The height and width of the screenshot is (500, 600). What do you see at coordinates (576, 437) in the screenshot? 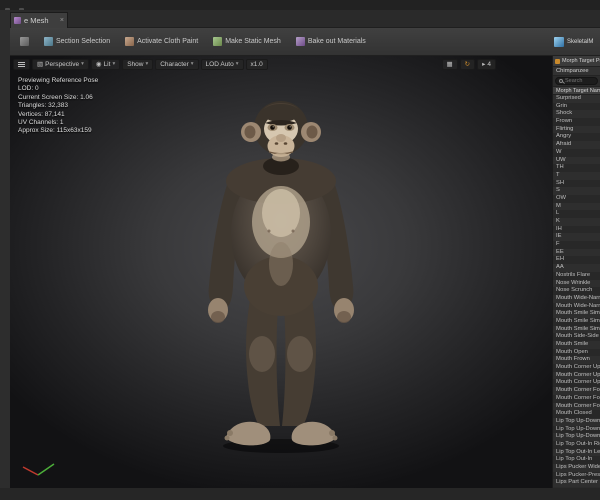
I see `morph-target-row: Lip Top Up-Down` at bounding box center [576, 437].